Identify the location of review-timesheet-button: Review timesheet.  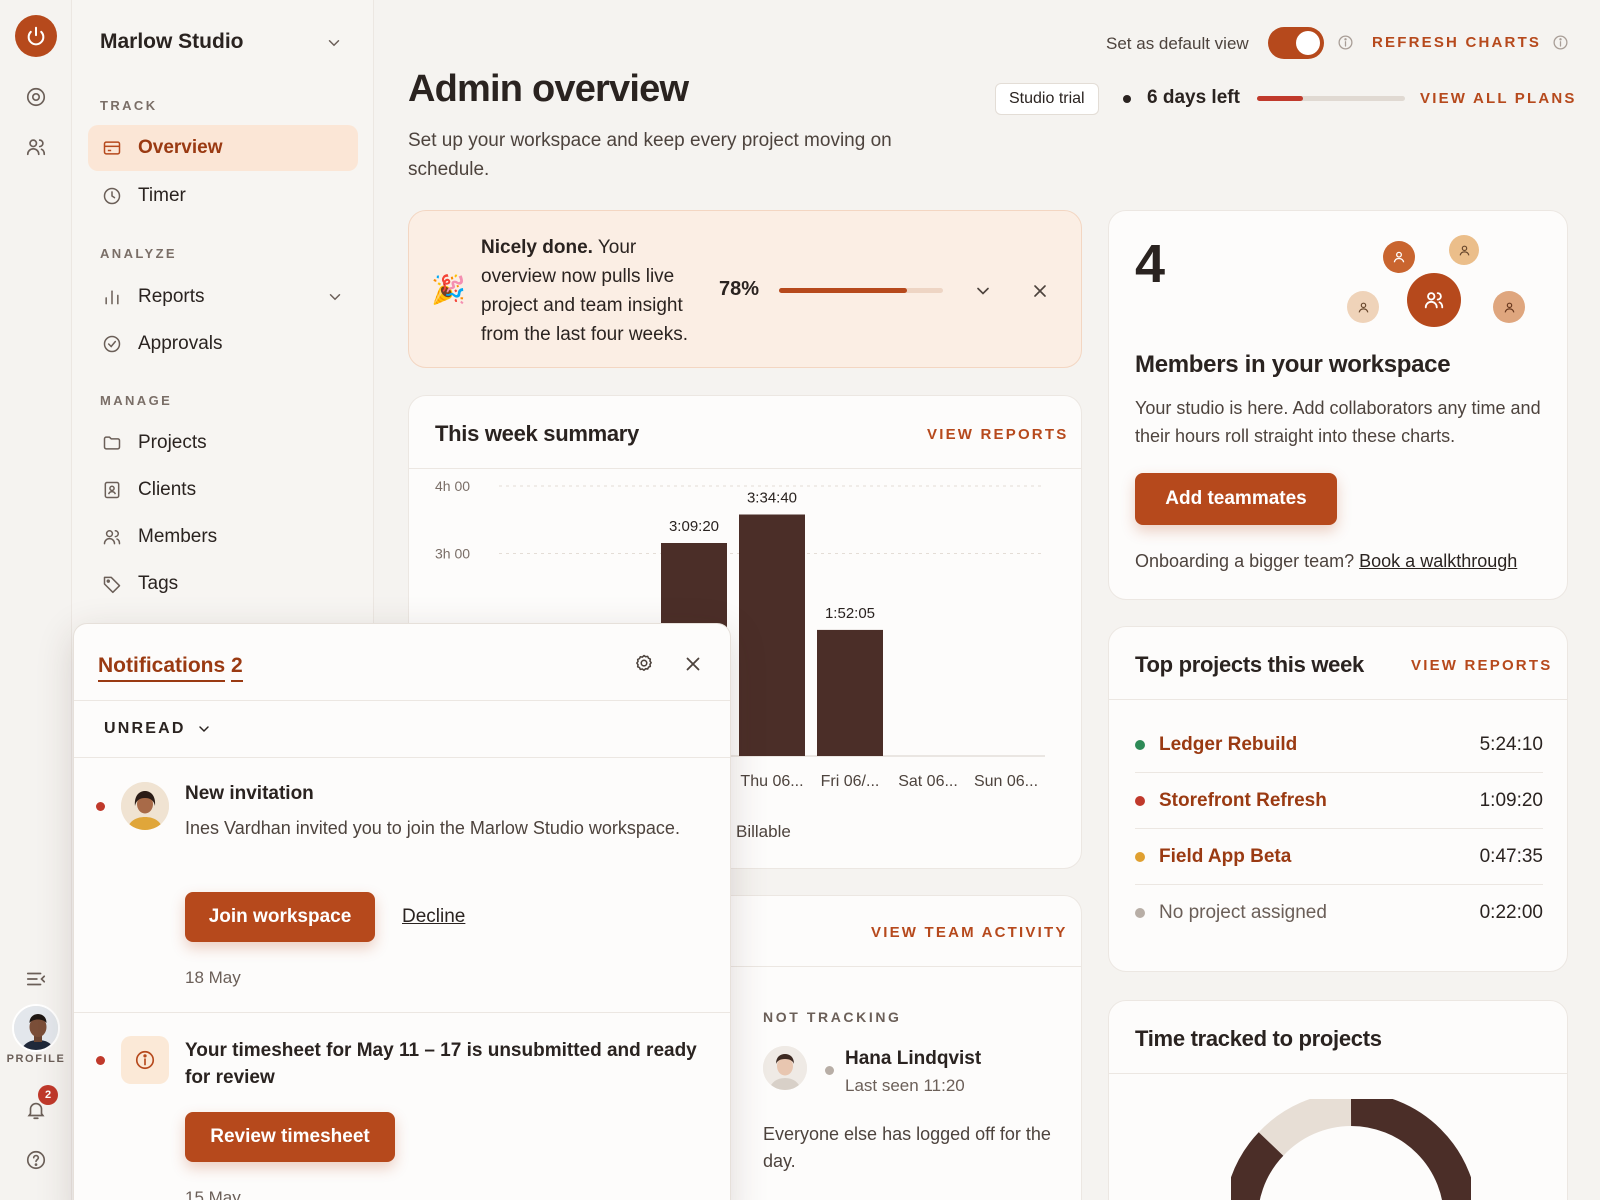
(290, 1137).